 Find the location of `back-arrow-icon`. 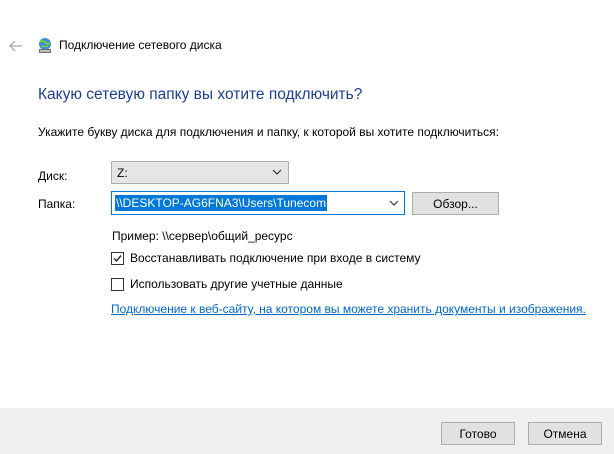

back-arrow-icon is located at coordinates (15, 46).